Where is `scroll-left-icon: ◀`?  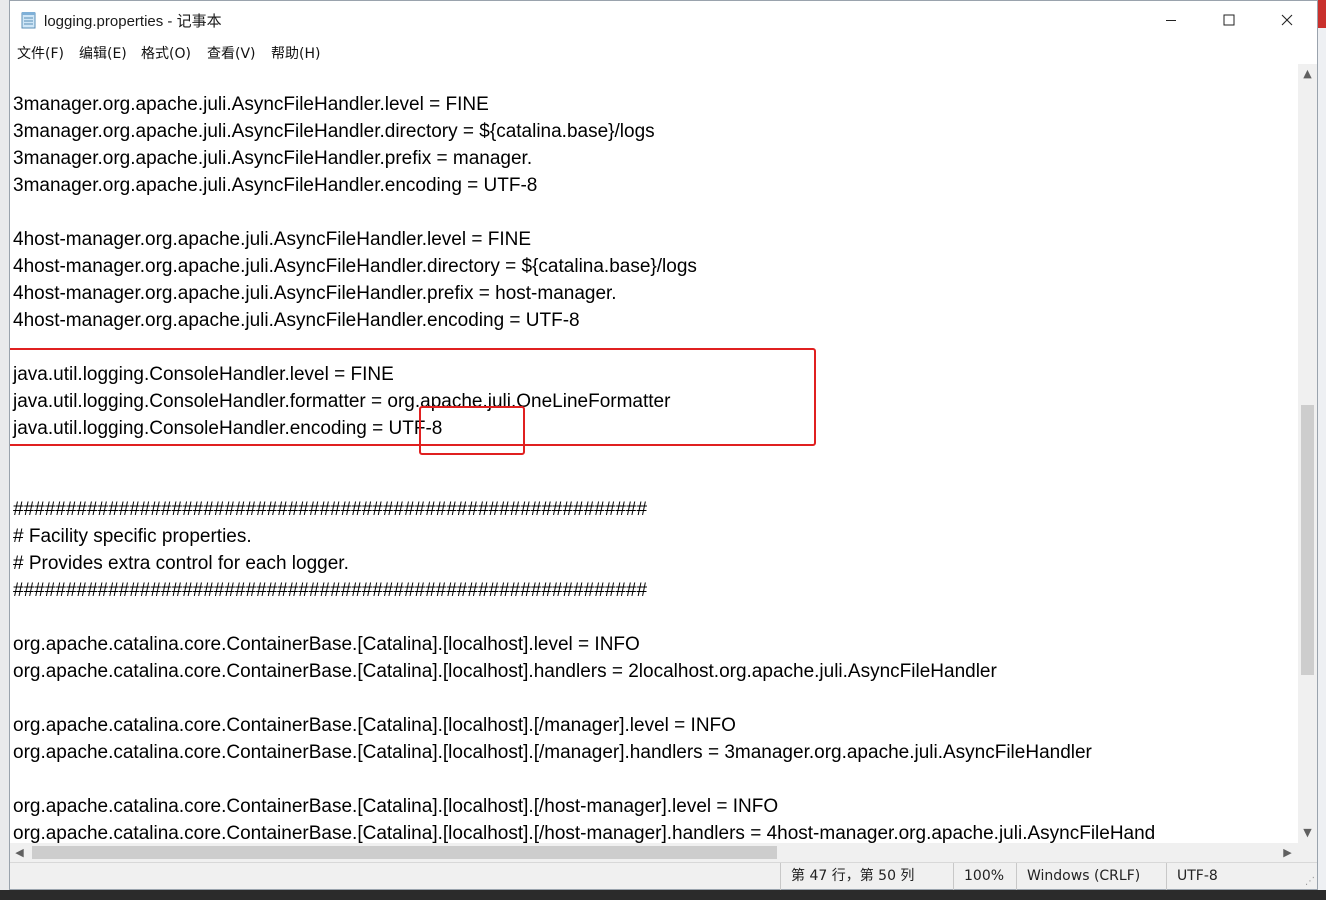 scroll-left-icon: ◀ is located at coordinates (19, 852).